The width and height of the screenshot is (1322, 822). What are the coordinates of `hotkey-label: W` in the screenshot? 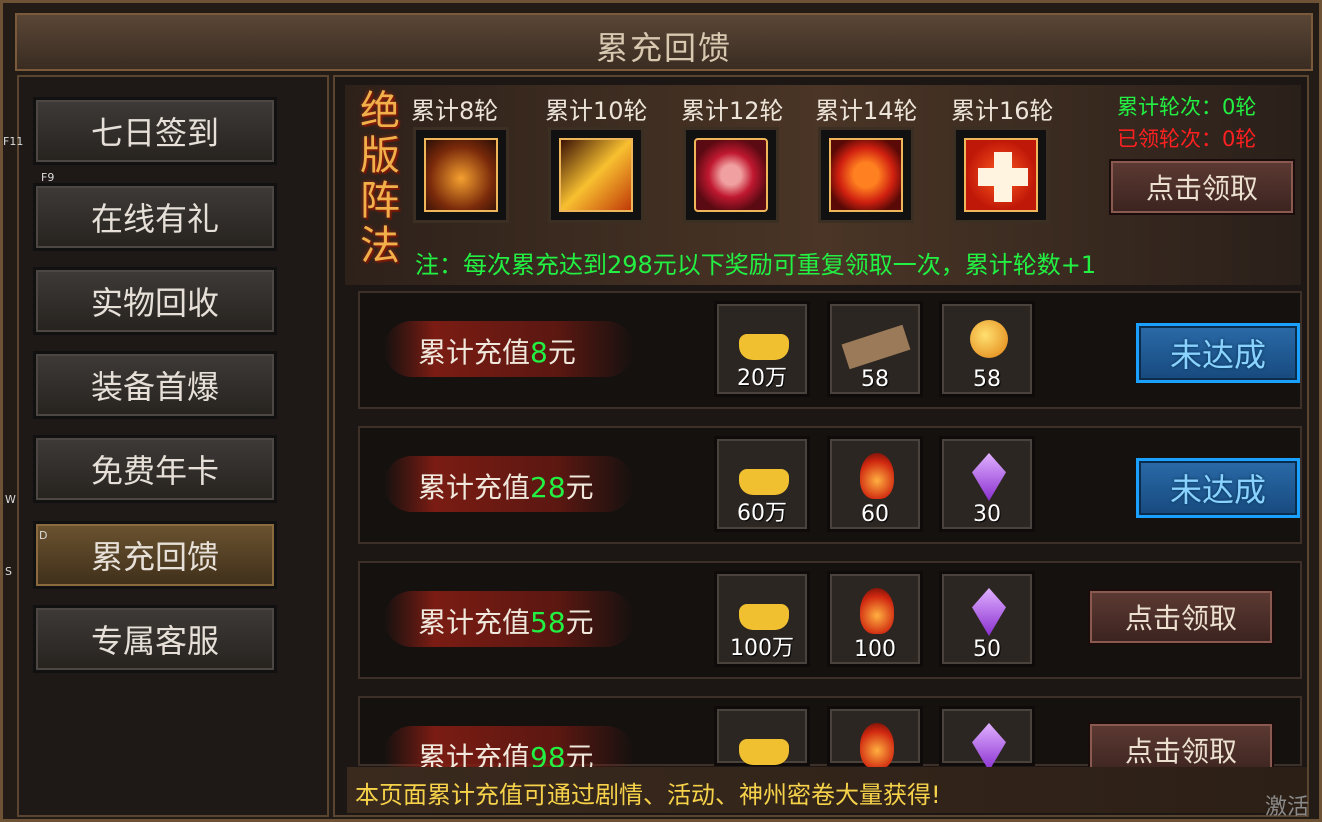 It's located at (10, 499).